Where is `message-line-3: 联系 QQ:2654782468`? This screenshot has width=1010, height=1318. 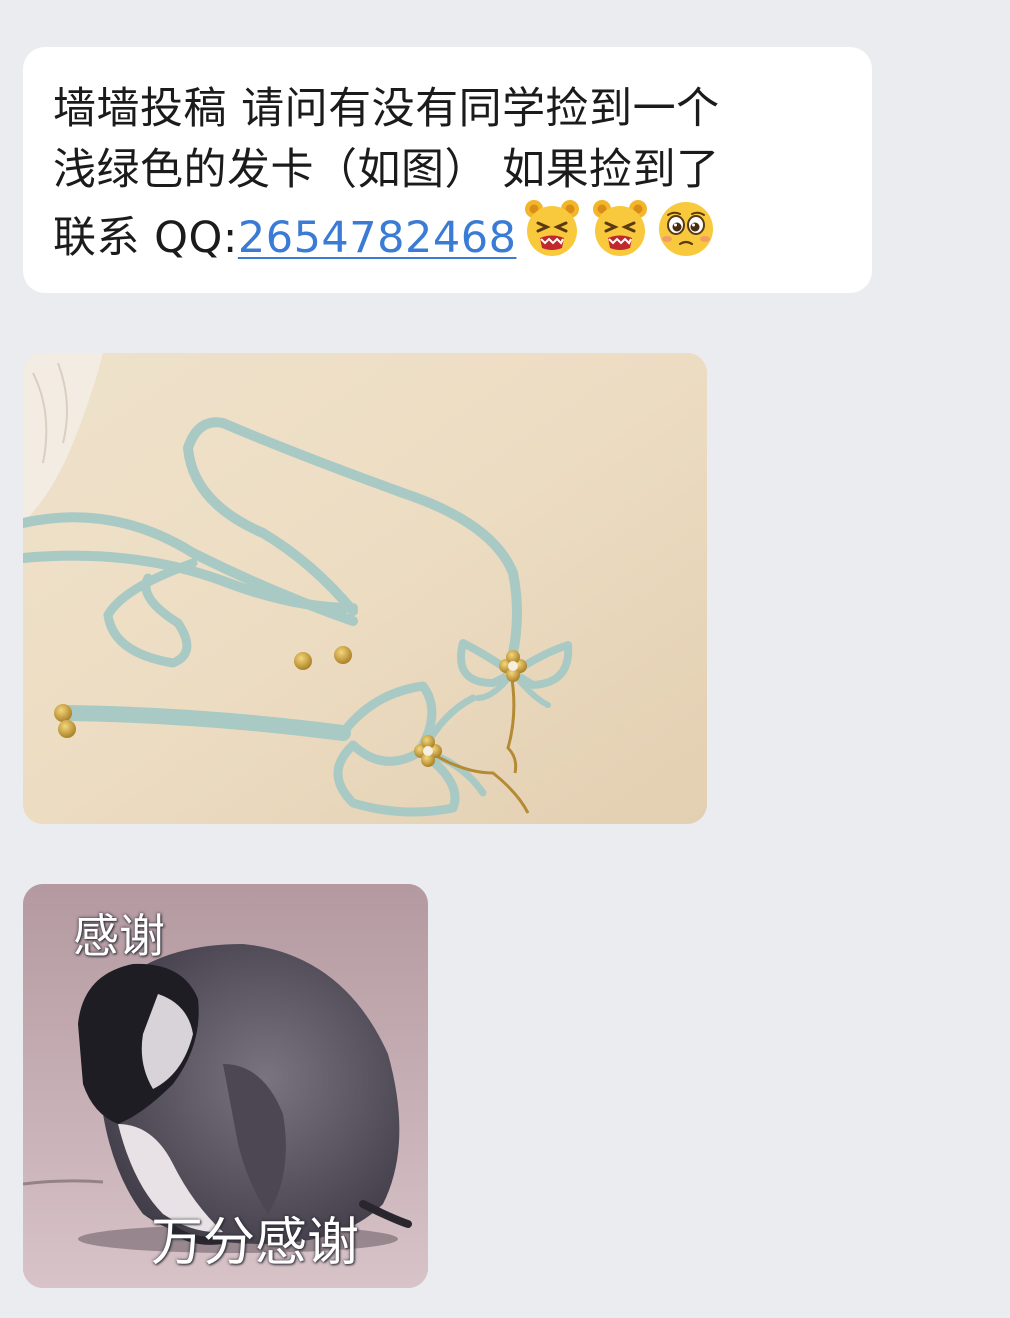
message-line-3: 联系 QQ:2654782468 is located at coordinates (448, 240).